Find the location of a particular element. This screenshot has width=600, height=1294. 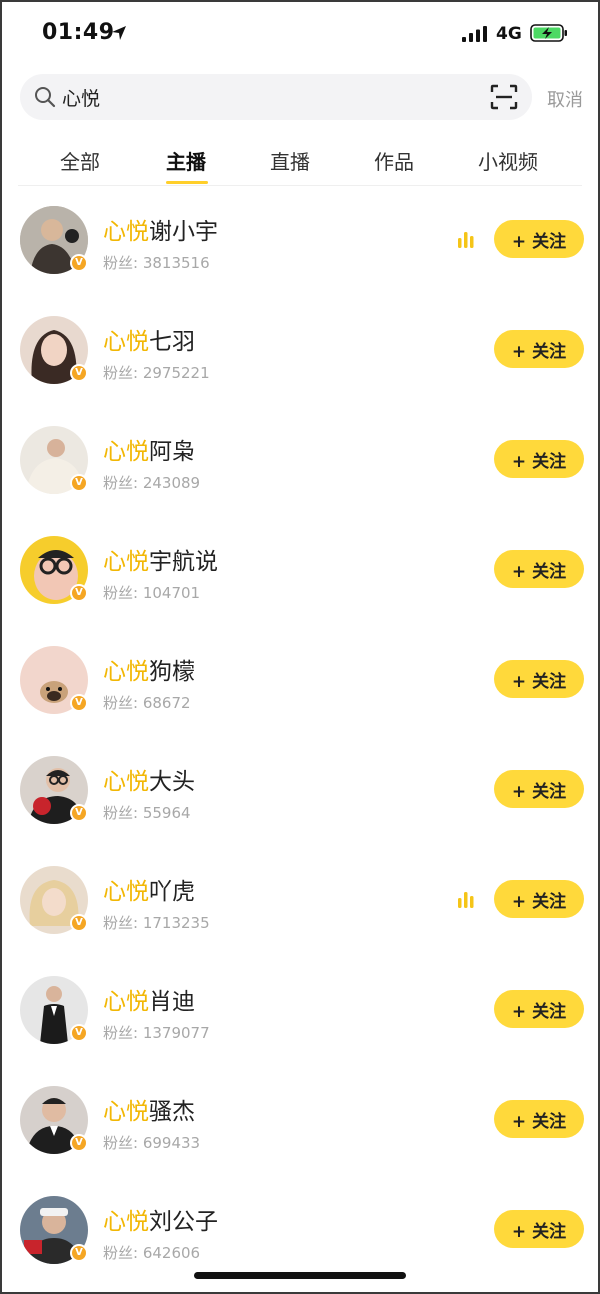

fans-count: 粉丝: 68672 is located at coordinates (147, 703).